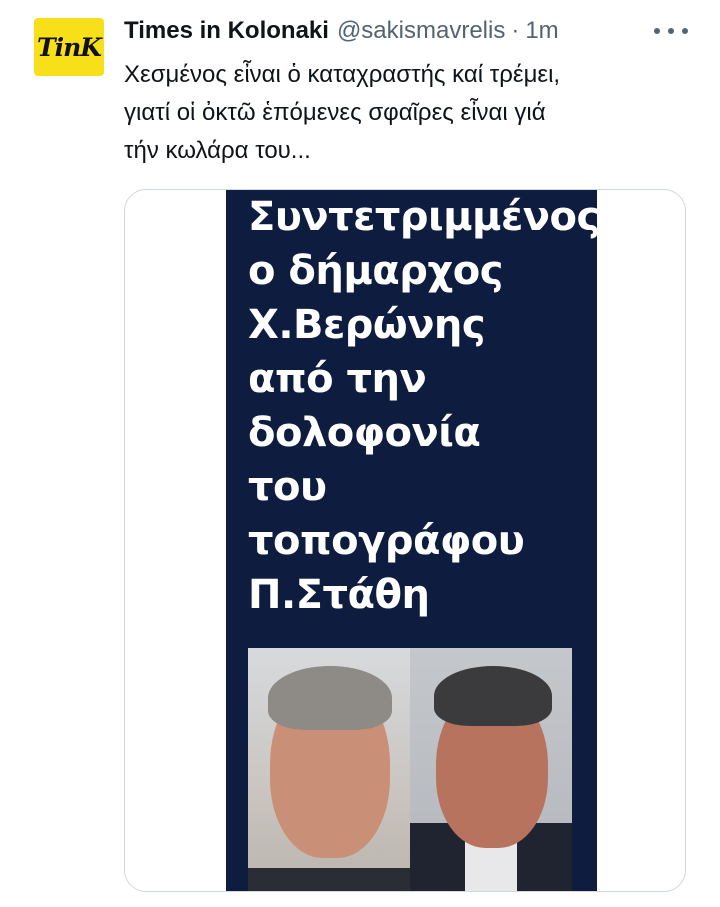 This screenshot has width=720, height=907. I want to click on portrait-photo-left, so click(329, 769).